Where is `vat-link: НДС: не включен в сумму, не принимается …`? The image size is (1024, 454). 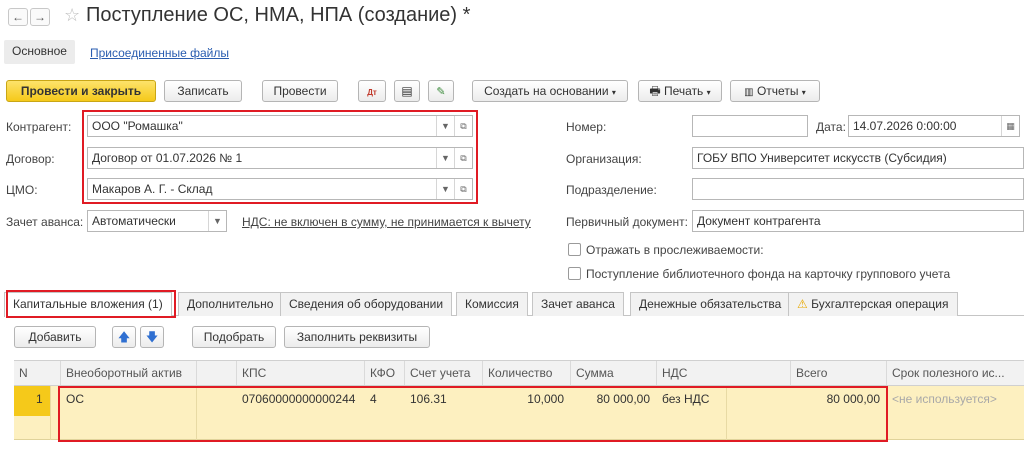 vat-link: НДС: не включен в сумму, не принимается … is located at coordinates (386, 222).